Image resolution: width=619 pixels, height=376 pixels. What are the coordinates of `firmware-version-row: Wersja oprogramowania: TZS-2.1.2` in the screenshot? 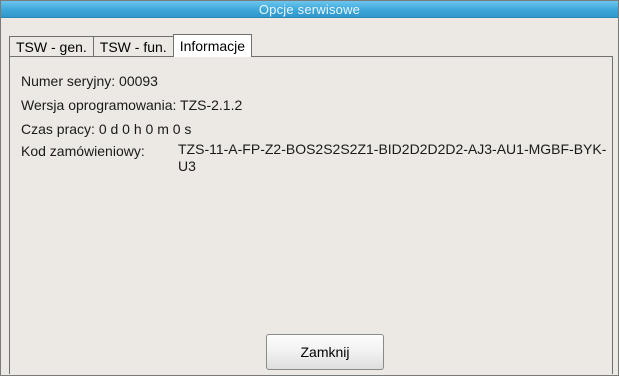 It's located at (131, 105).